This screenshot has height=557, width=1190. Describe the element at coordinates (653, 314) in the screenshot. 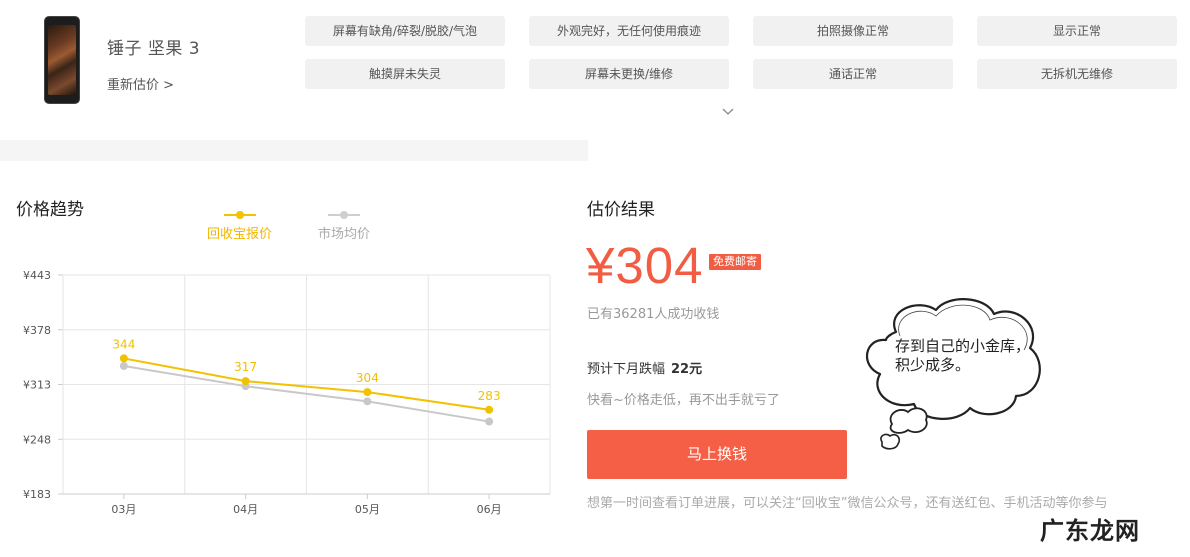

I see `sold-count: 已有36281人成功收钱` at that location.